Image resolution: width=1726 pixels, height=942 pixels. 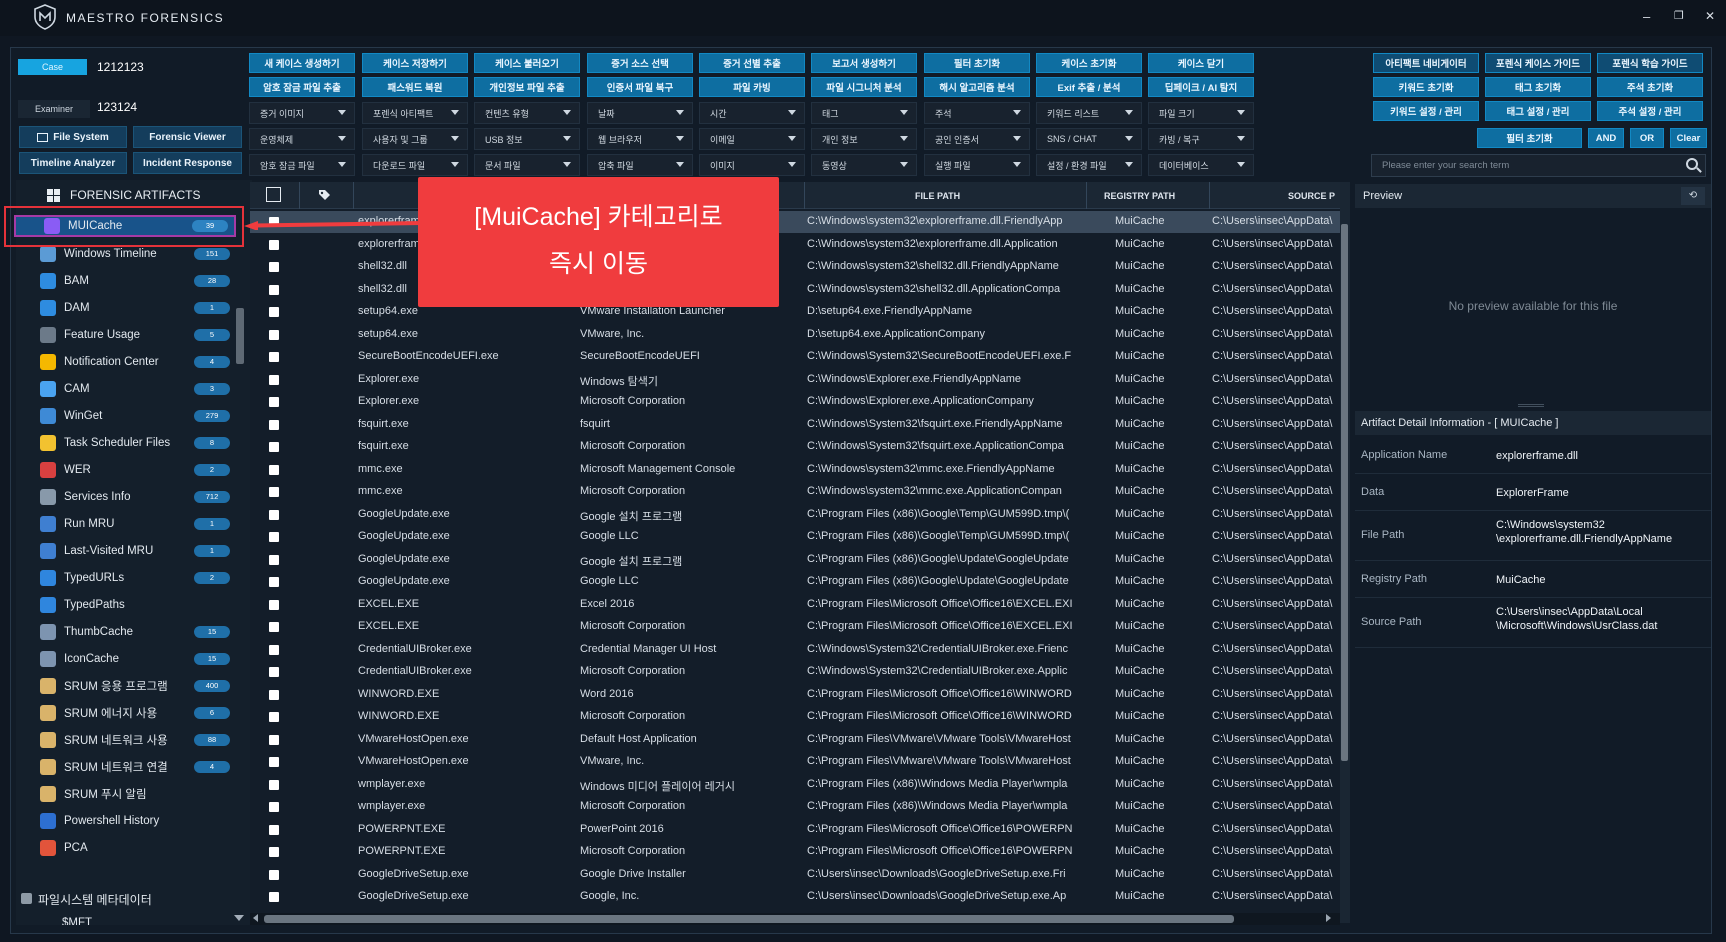 I want to click on filter-dropdown-19: 암호 잠금 파일, so click(x=302, y=165).